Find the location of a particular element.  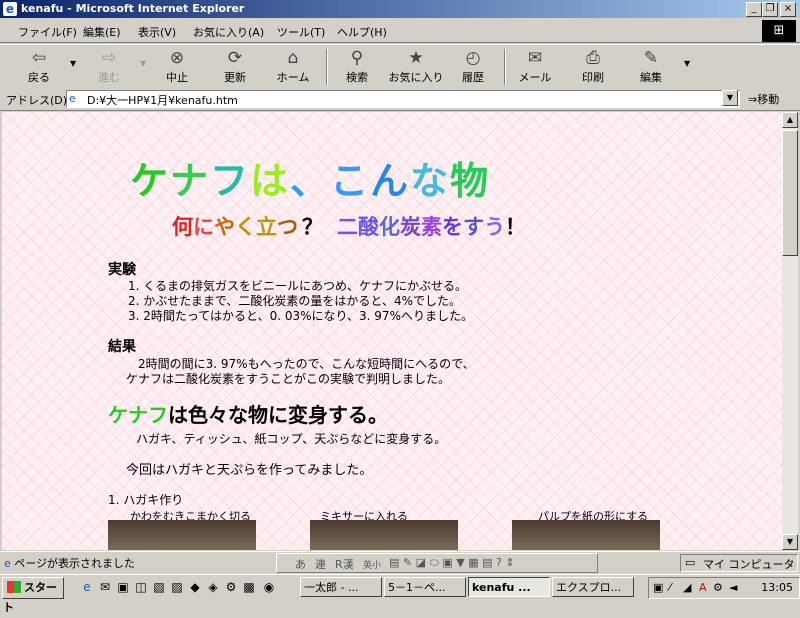

search-icon: ⚲ is located at coordinates (357, 58).